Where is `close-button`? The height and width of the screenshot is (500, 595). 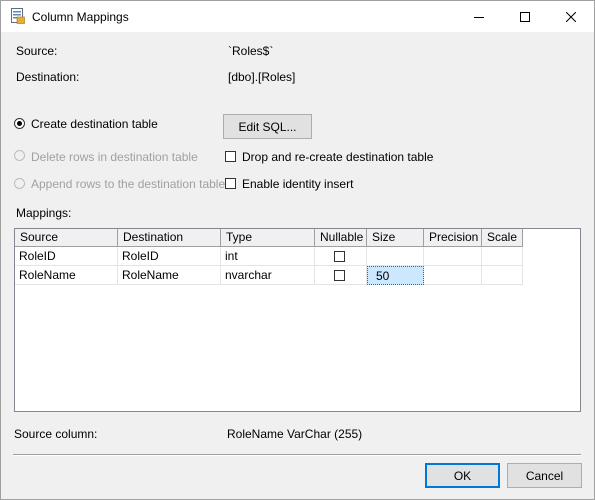
close-button is located at coordinates (571, 16).